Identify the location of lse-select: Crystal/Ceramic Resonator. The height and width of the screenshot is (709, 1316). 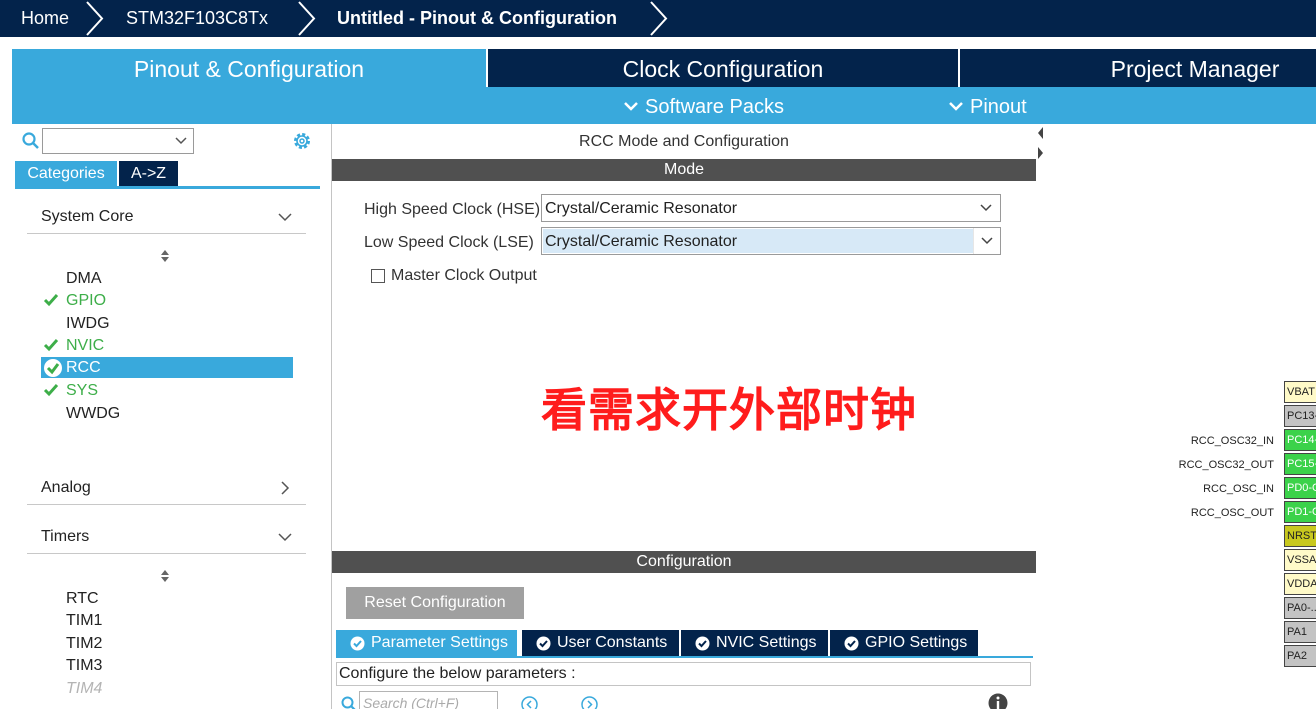
(771, 241).